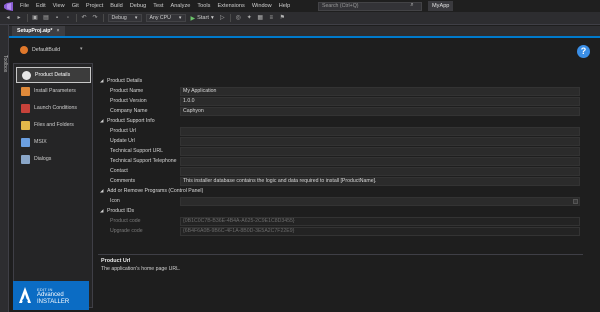 This screenshot has height=312, width=600. I want to click on category-label: Product IDs, so click(121, 211).